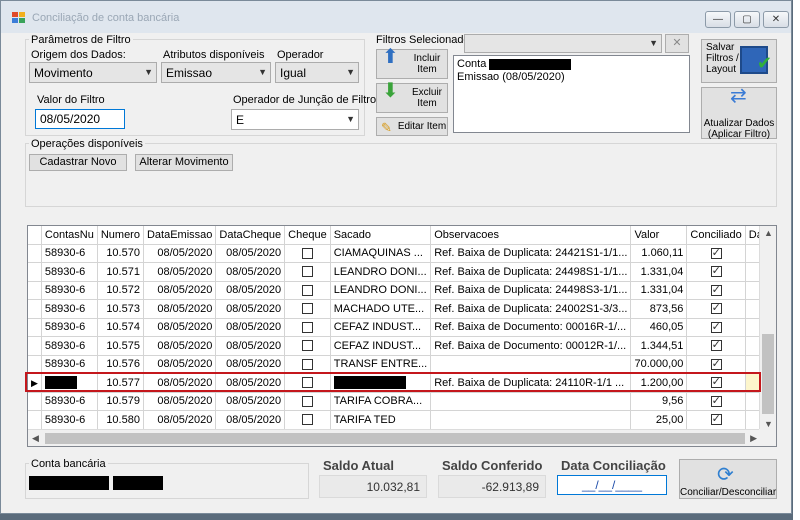  I want to click on filter-list-item: Emissao (08/05/2020), so click(571, 77).